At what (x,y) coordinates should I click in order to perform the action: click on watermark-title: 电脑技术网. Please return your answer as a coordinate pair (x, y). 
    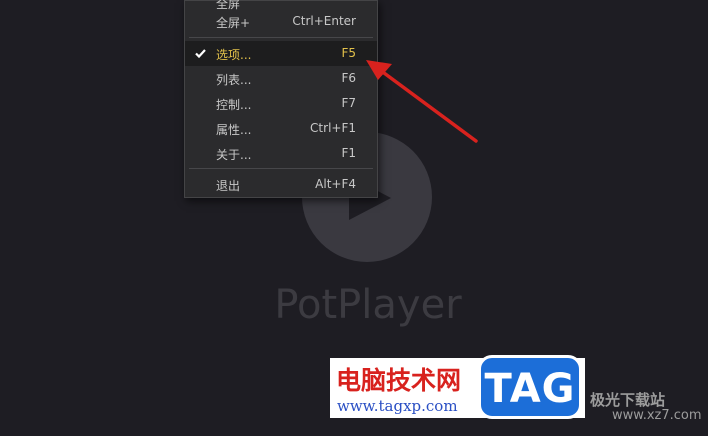
    Looking at the image, I should click on (399, 380).